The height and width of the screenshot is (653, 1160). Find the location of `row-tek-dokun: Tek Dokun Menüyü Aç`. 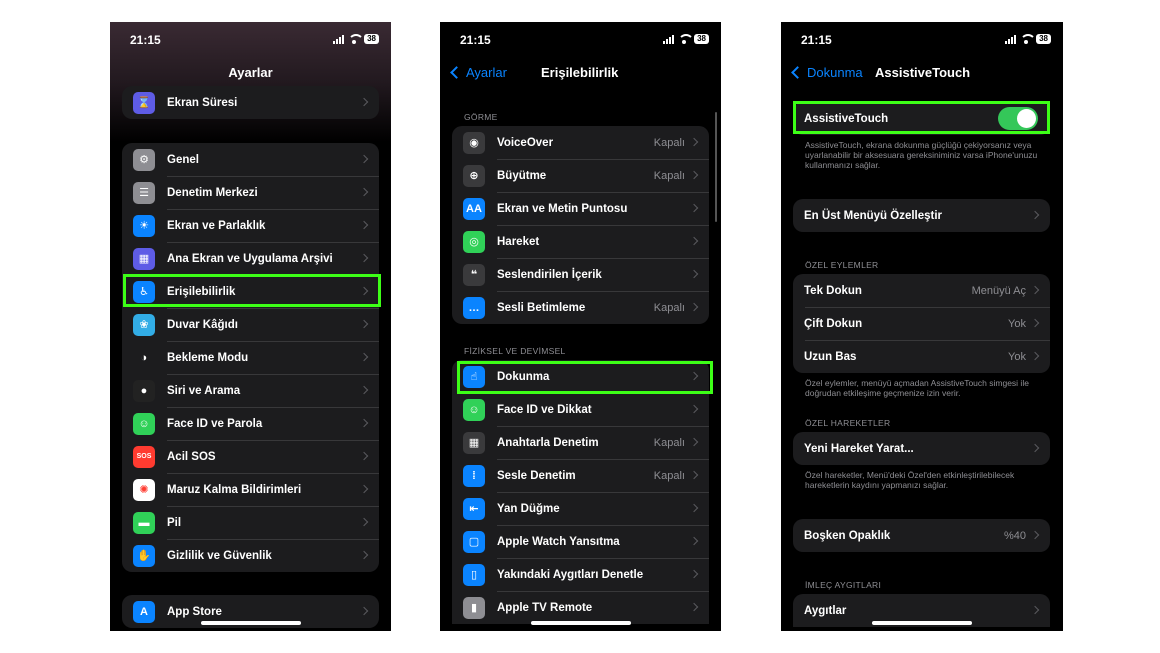

row-tek-dokun: Tek Dokun Menüyü Aç is located at coordinates (921, 290).